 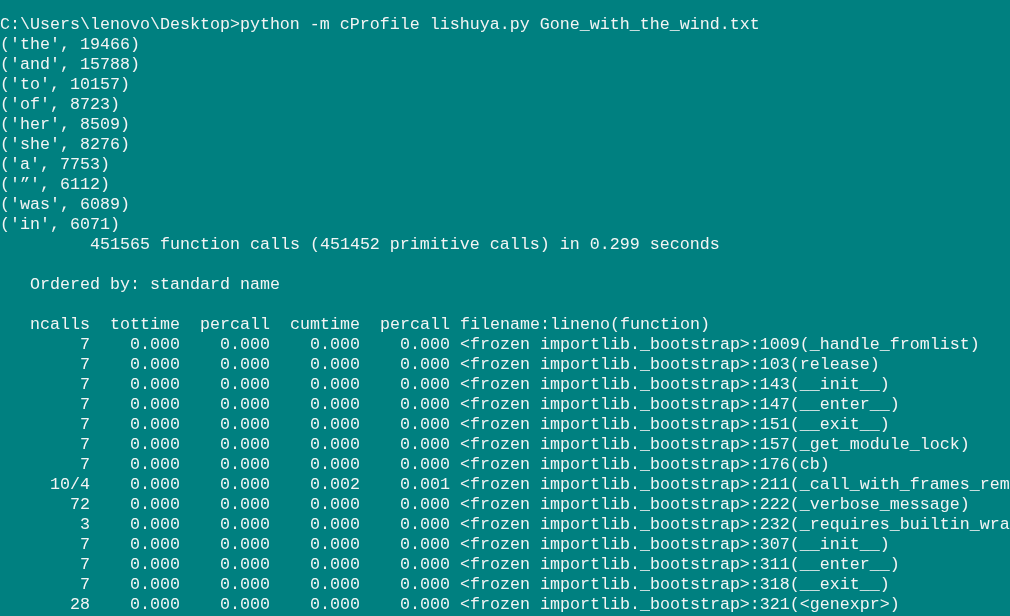 I want to click on output-line: ('and', 15788), so click(x=70, y=65).